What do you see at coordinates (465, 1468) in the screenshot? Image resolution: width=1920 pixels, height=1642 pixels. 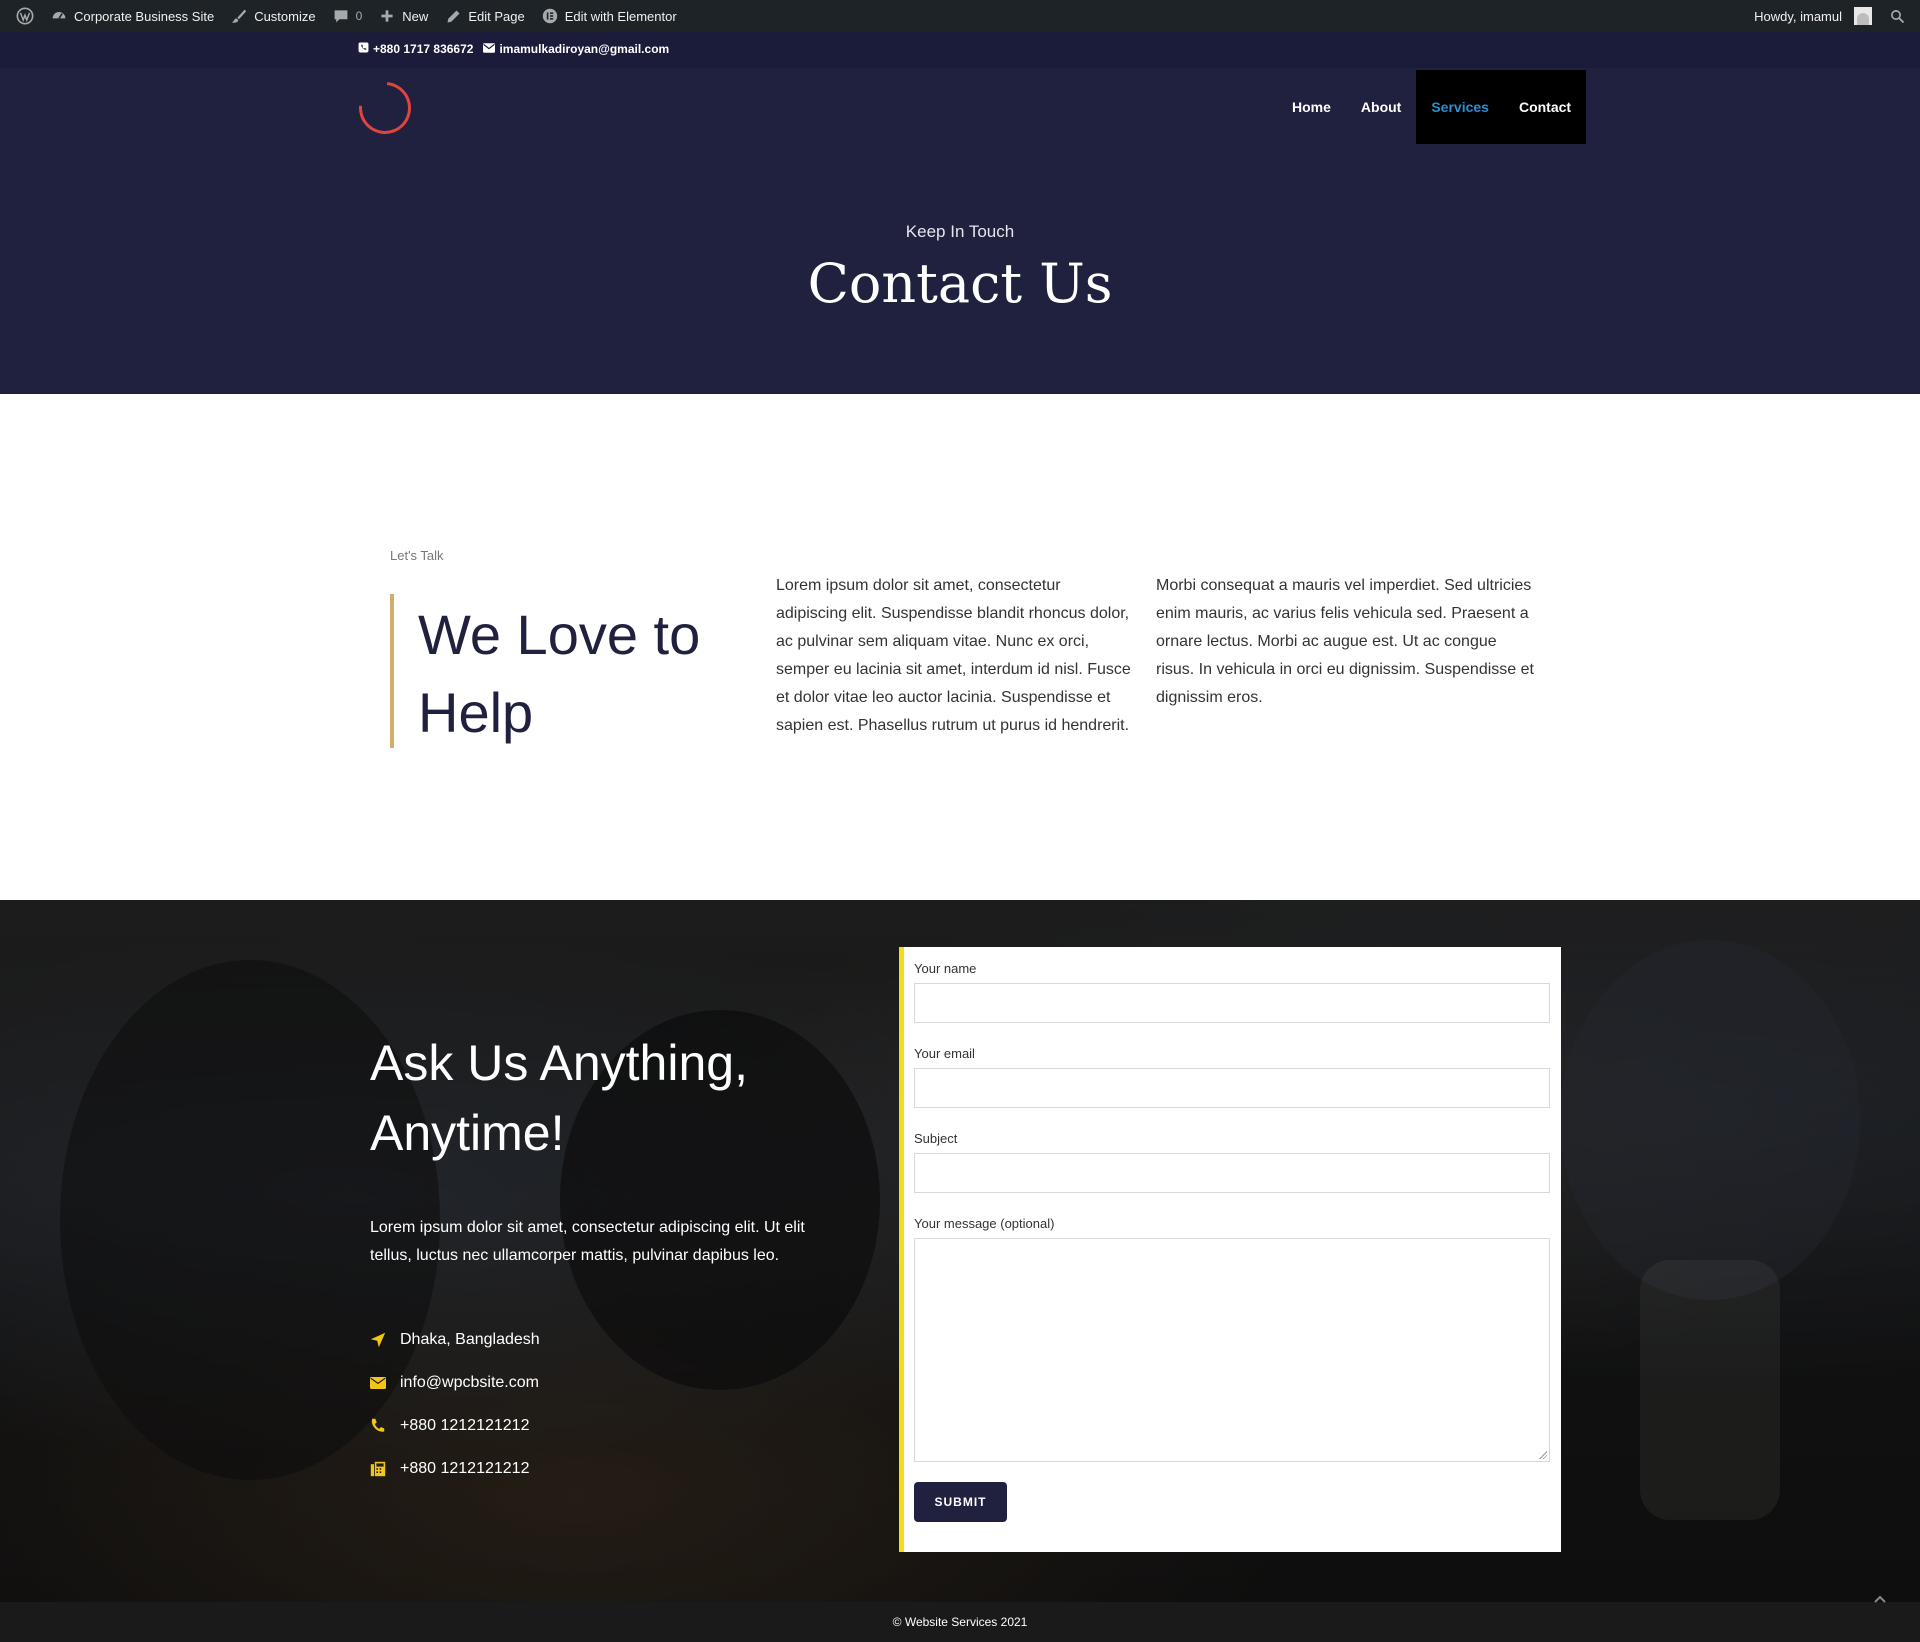 I see `info-fax-text: +880 1212121212` at bounding box center [465, 1468].